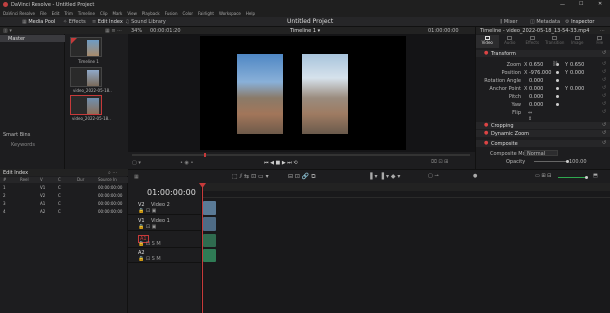  I want to click on menu-item: Timeline, so click(86, 13).